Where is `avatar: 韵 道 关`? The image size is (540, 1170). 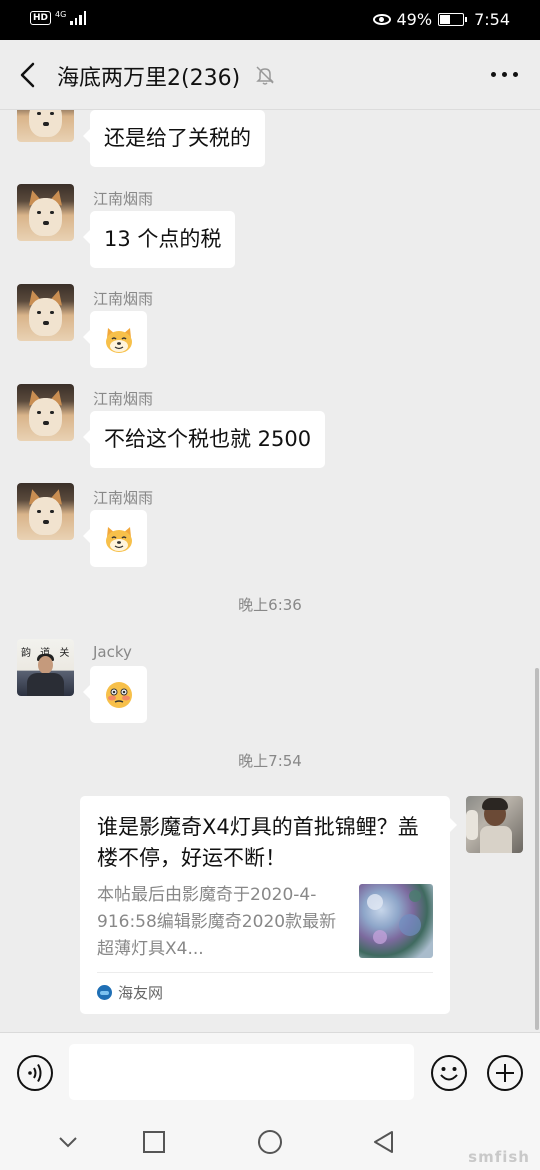 avatar: 韵 道 关 is located at coordinates (45, 667).